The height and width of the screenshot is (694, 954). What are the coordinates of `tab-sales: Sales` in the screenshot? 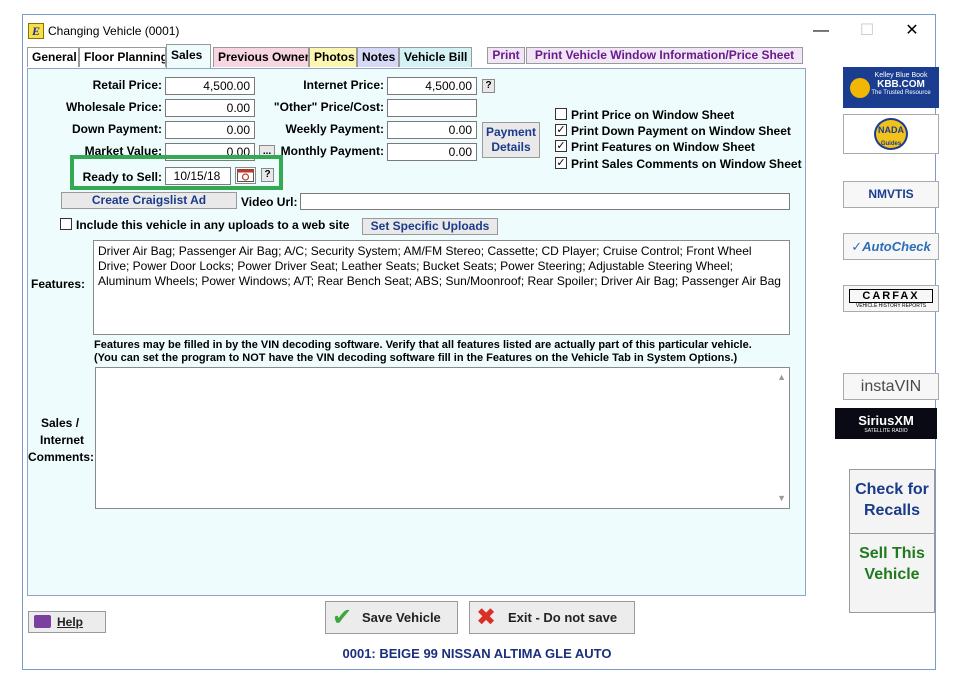 It's located at (188, 56).